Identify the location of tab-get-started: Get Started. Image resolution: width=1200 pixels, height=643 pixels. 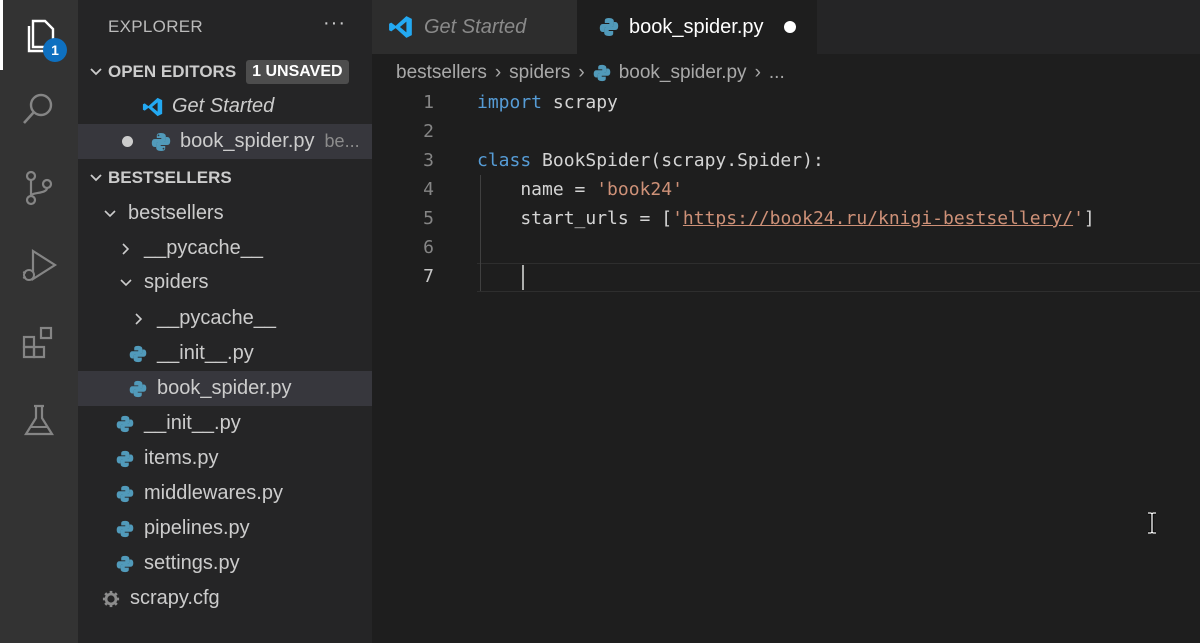
(474, 27).